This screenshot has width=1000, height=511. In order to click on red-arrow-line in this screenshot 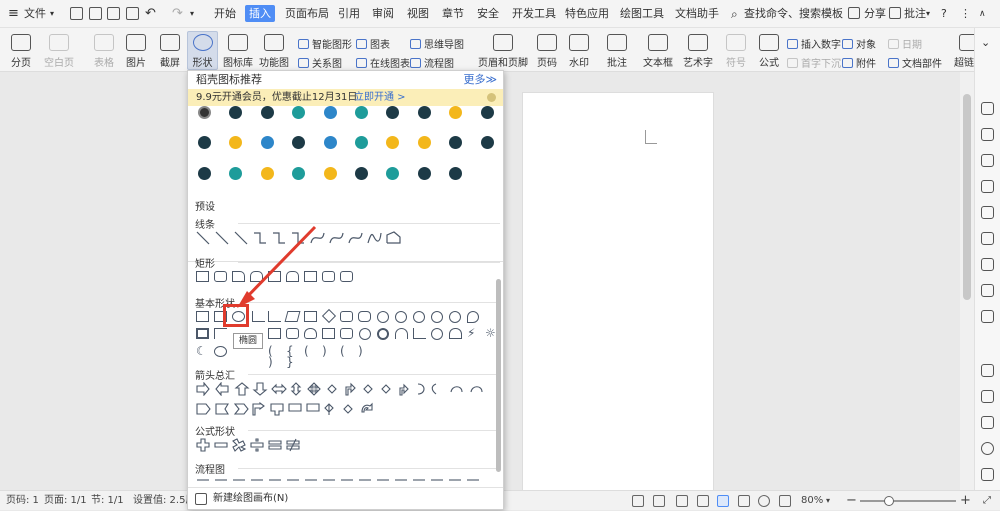, I will do `click(279, 264)`.